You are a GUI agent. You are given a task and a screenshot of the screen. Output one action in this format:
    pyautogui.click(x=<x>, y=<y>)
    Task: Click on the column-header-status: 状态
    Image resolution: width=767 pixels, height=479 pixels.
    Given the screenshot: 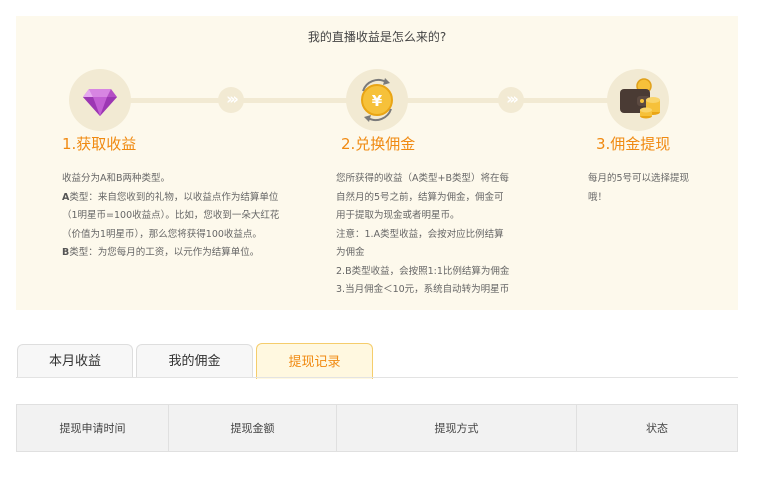 What is the action you would take?
    pyautogui.click(x=656, y=428)
    